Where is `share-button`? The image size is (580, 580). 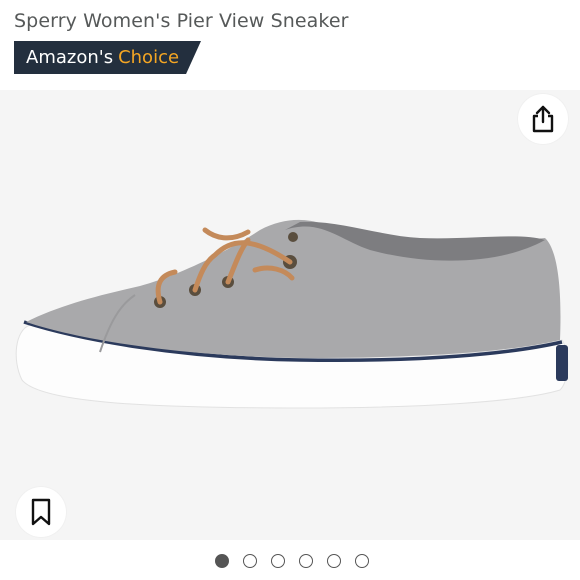 share-button is located at coordinates (543, 119).